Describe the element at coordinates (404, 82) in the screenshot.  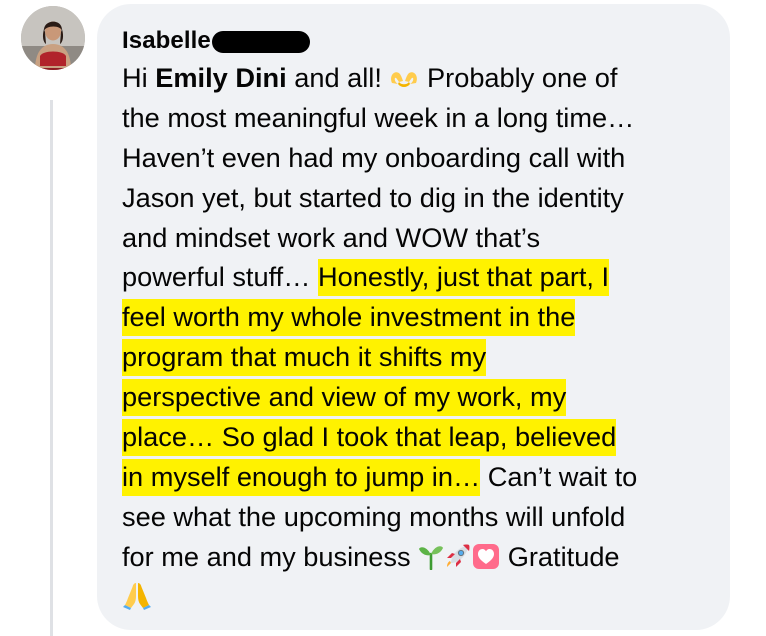
I see `heart-hands-icon` at that location.